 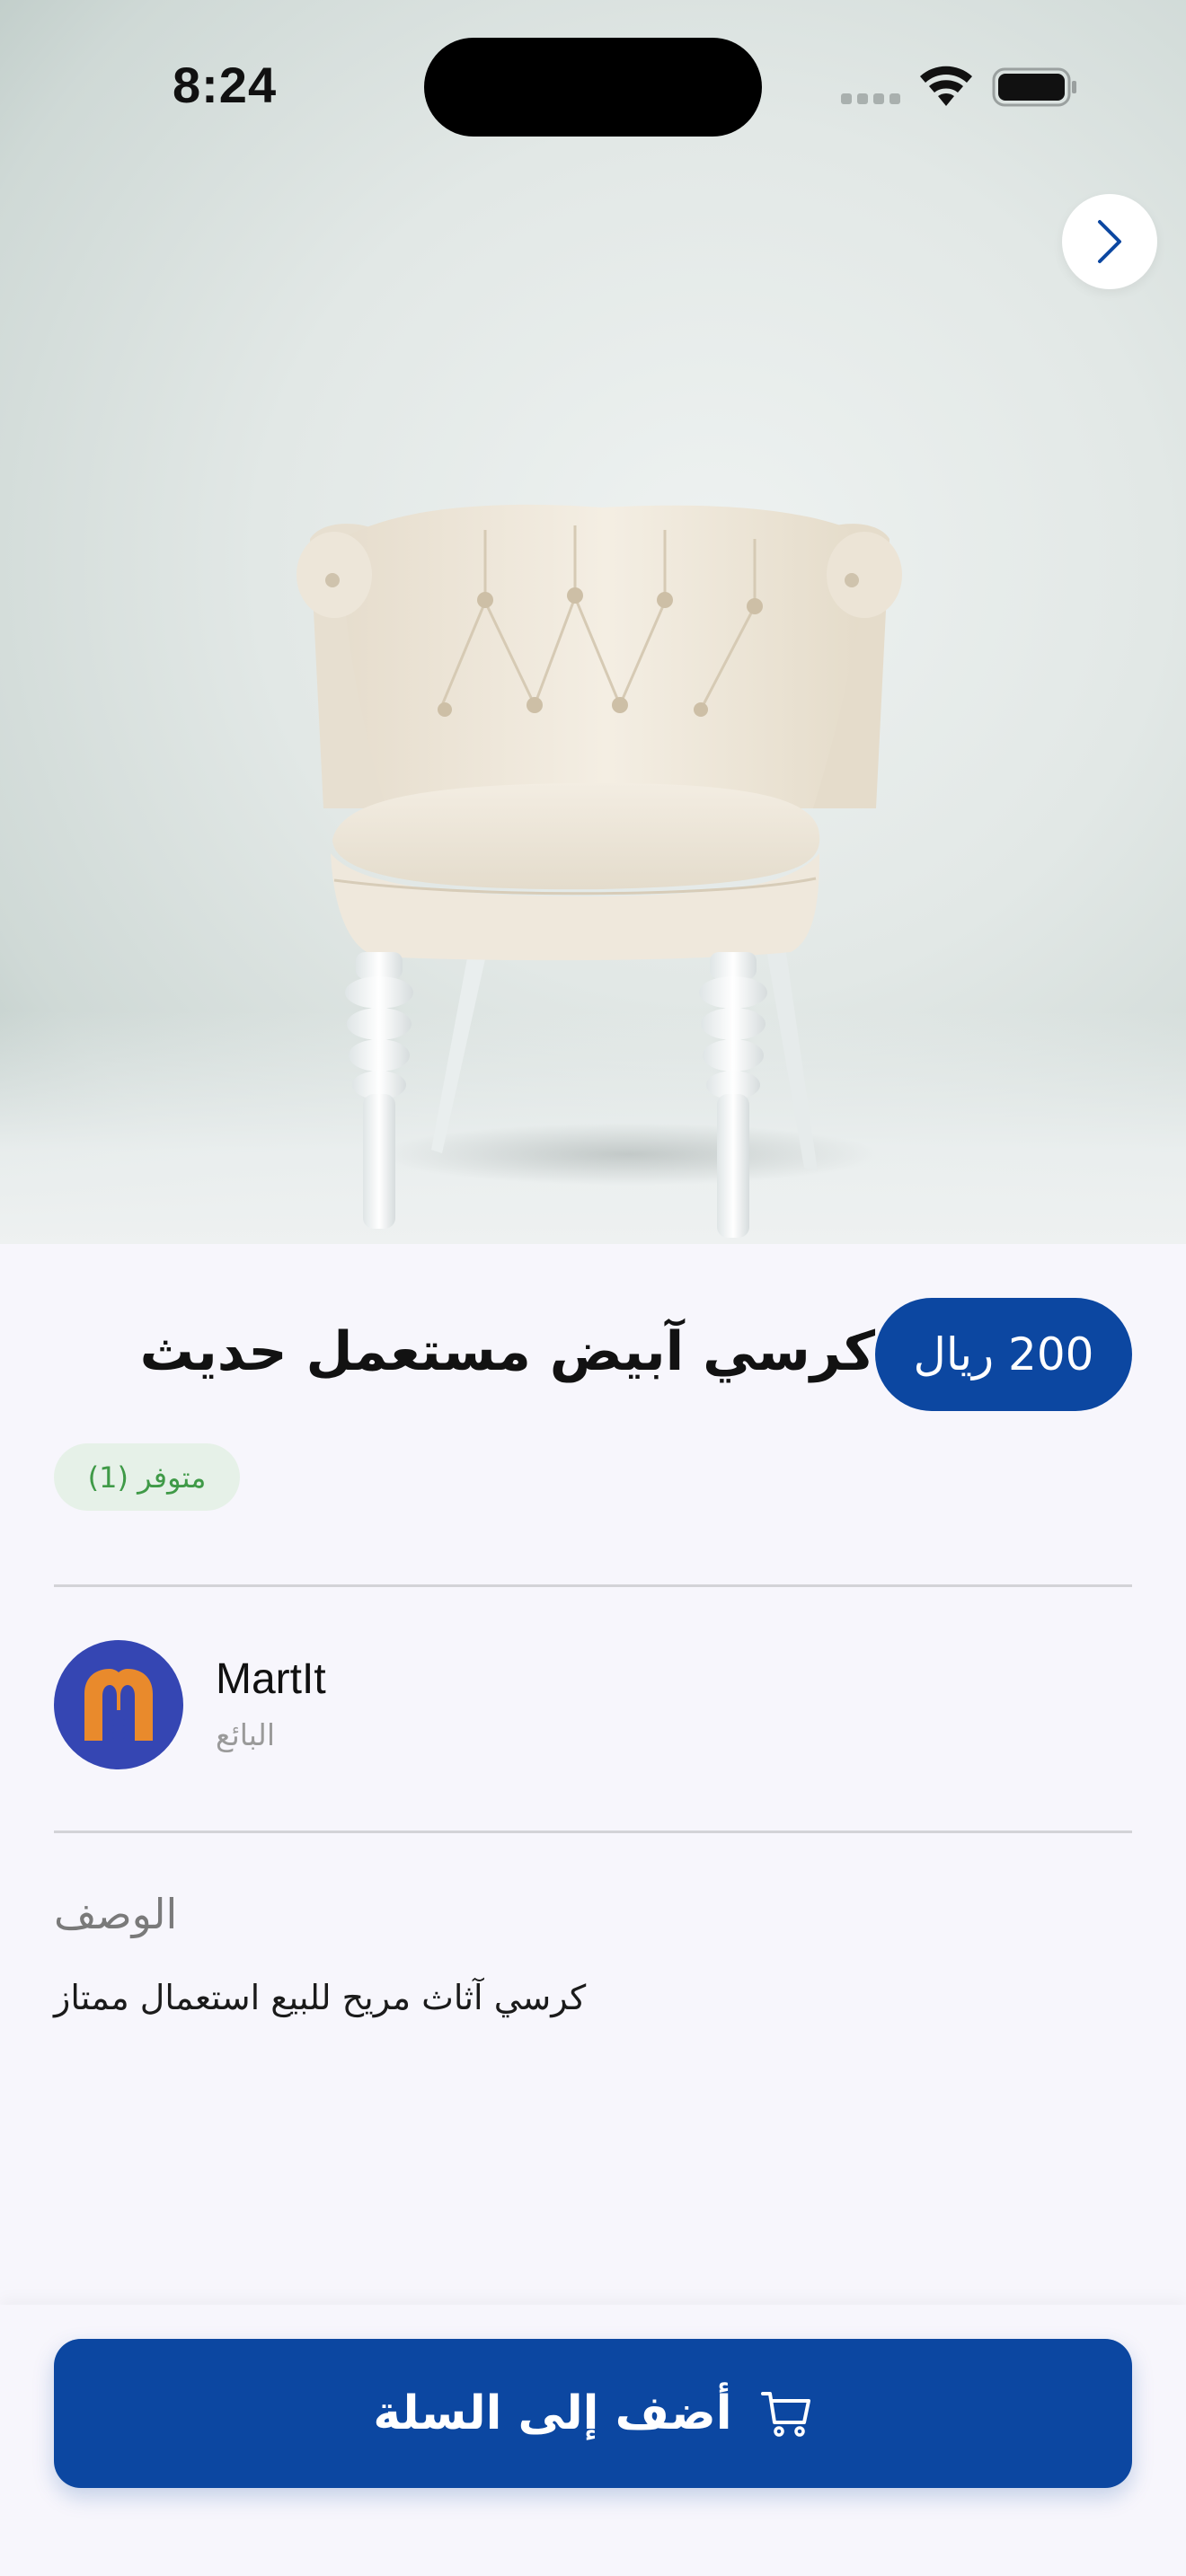 I want to click on seller-avatar, so click(x=118, y=1704).